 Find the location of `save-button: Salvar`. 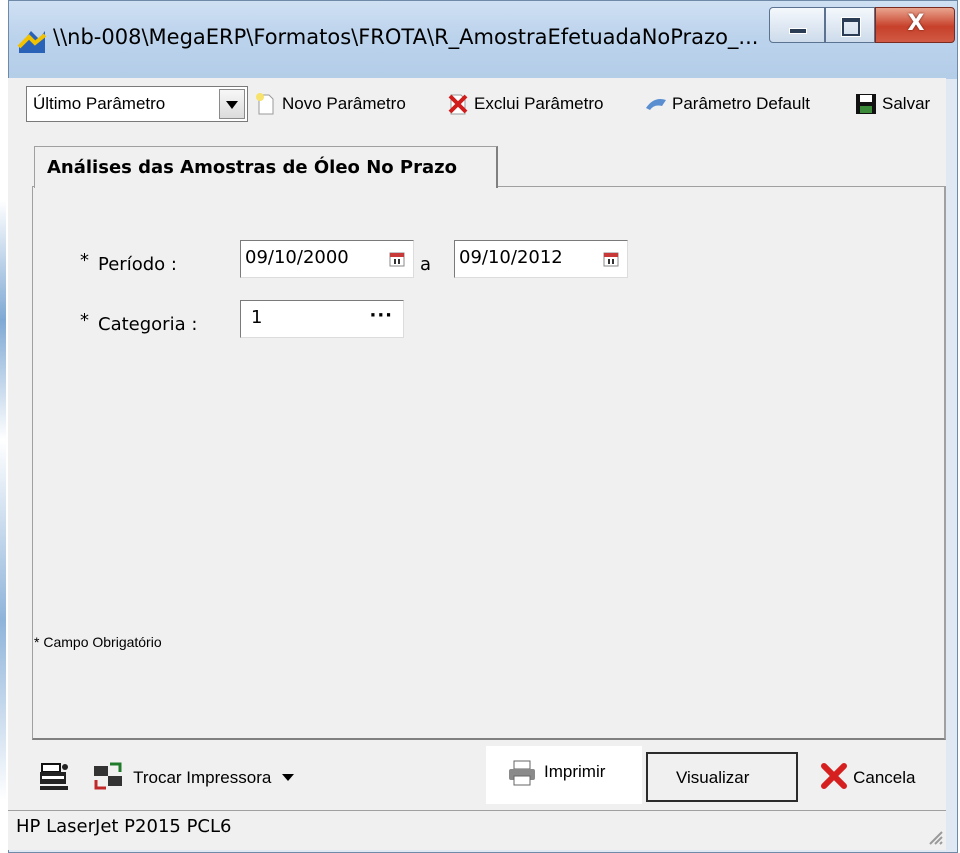

save-button: Salvar is located at coordinates (892, 105).